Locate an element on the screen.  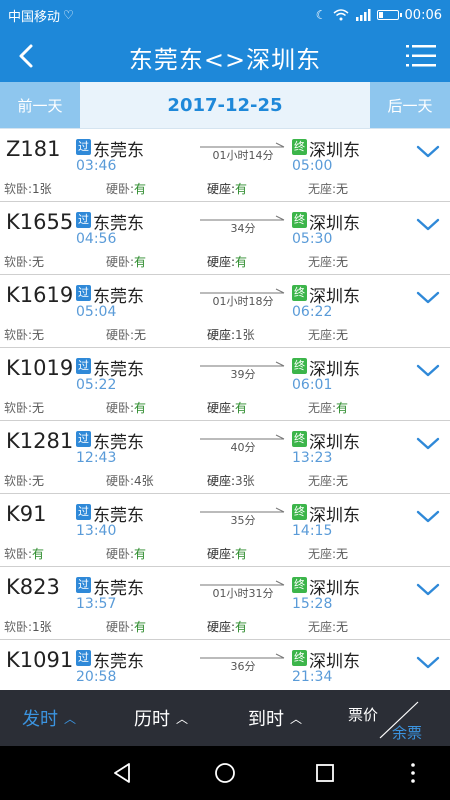
sort-bar: 发时 ︿ 历时 ︿ 到时 ︿ 票价 余票 is located at coordinates (225, 718).